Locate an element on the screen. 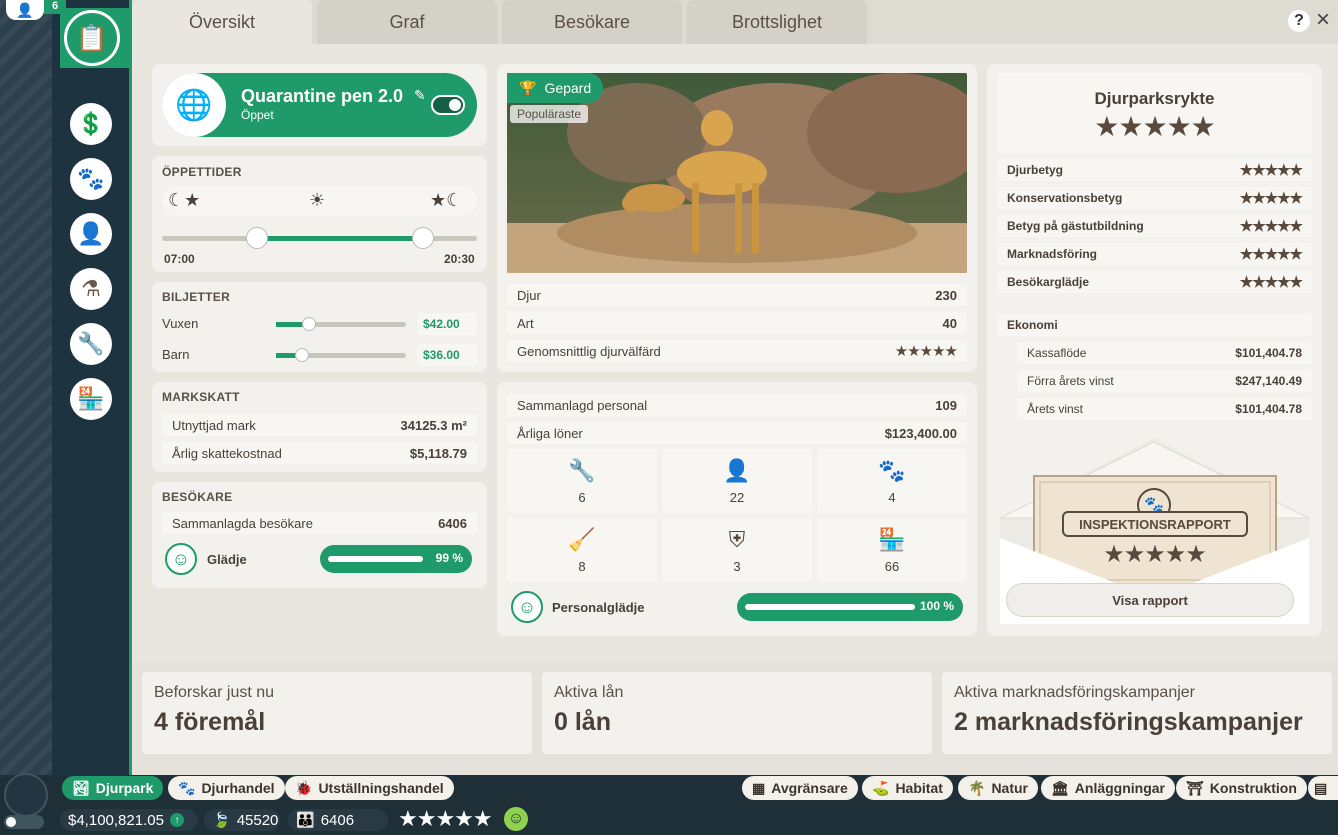 This screenshot has width=1338, height=835. staff-happiness-label: Personalglädje is located at coordinates (598, 607).